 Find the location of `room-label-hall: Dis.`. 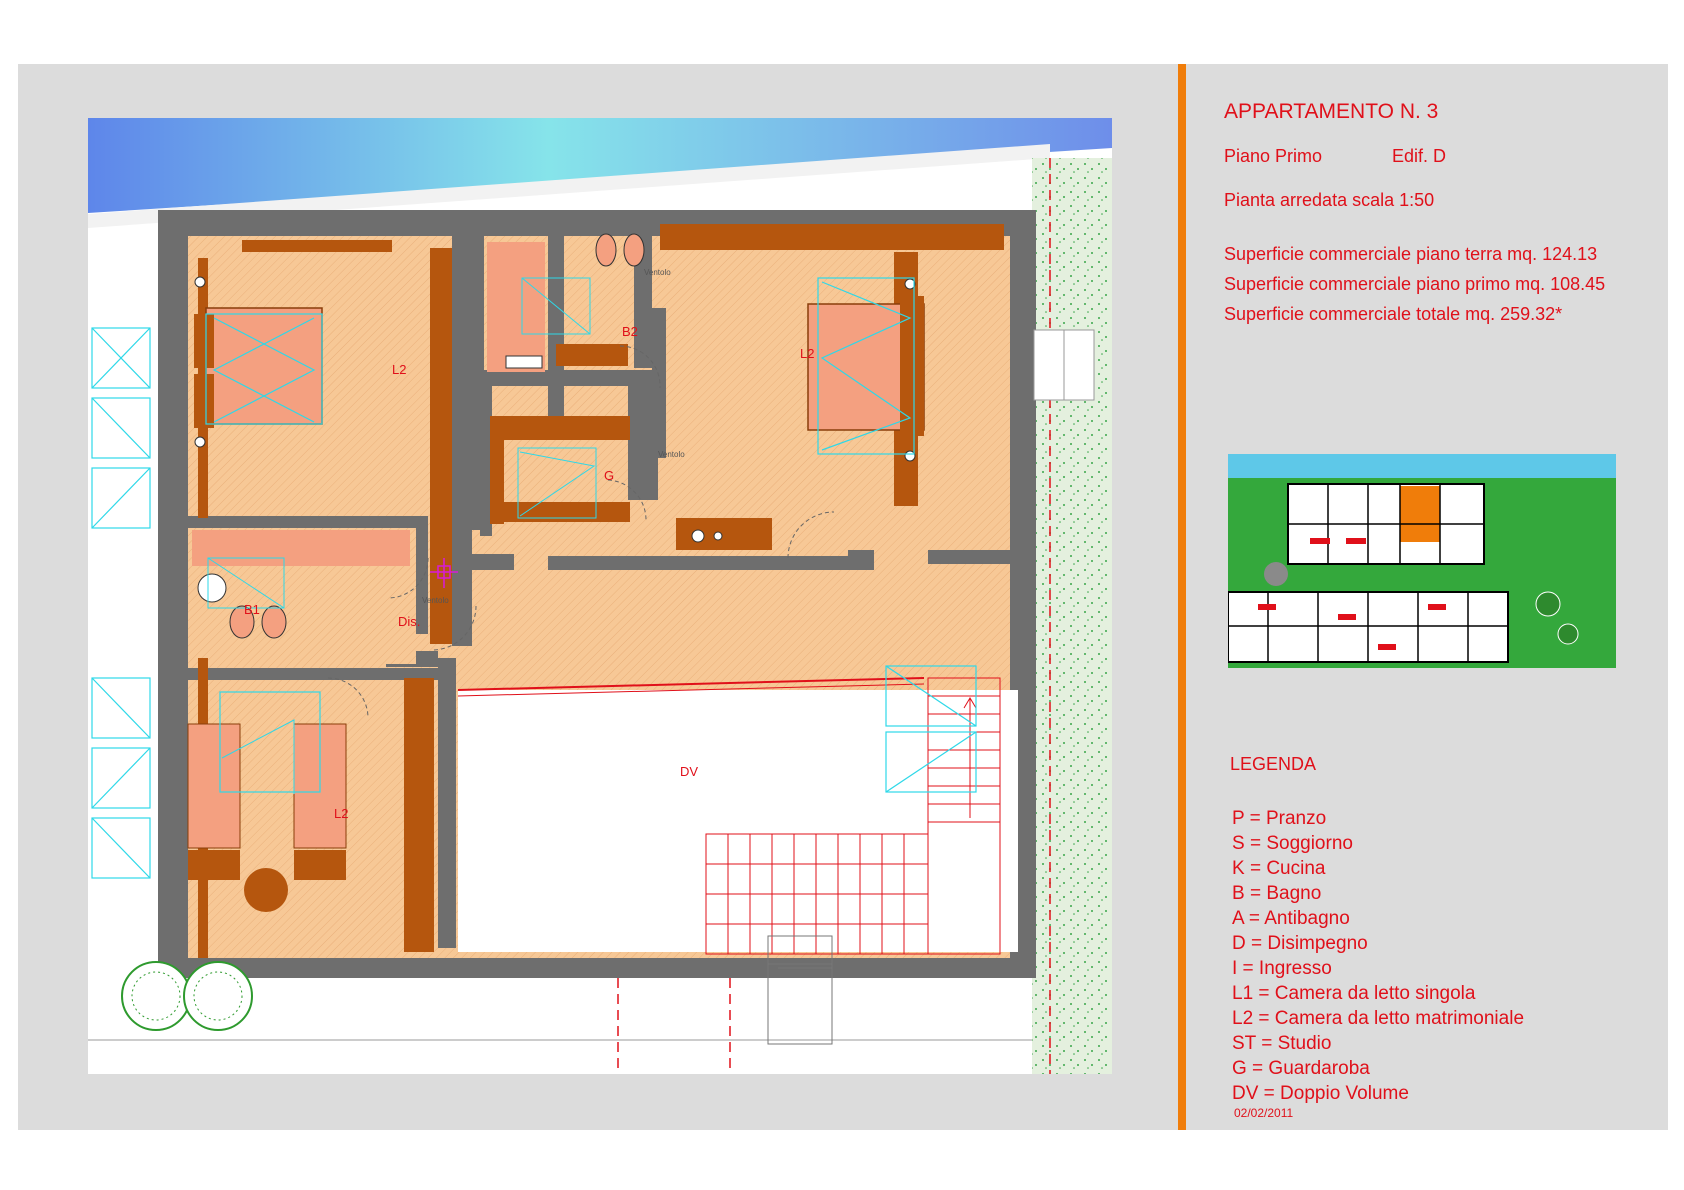

room-label-hall: Dis. is located at coordinates (409, 621).